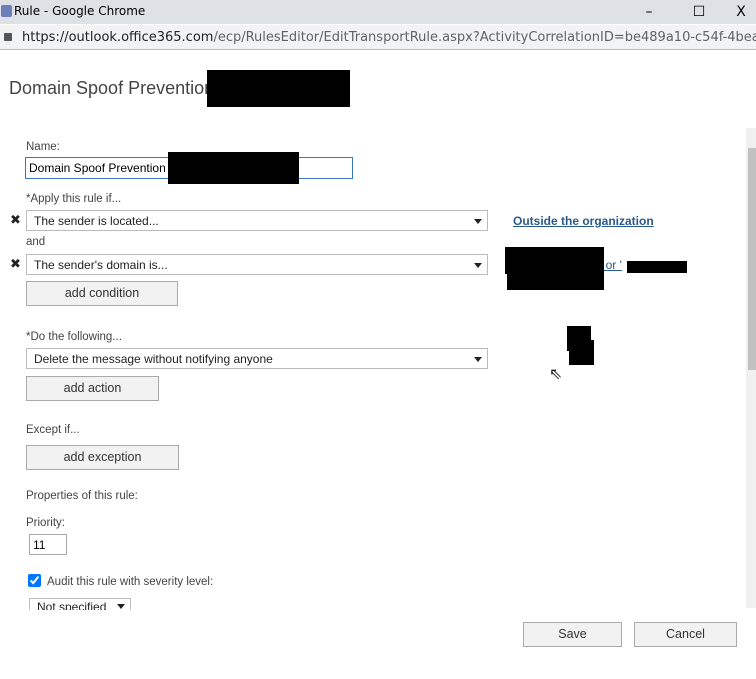  What do you see at coordinates (737, 12) in the screenshot?
I see `close-button: X` at bounding box center [737, 12].